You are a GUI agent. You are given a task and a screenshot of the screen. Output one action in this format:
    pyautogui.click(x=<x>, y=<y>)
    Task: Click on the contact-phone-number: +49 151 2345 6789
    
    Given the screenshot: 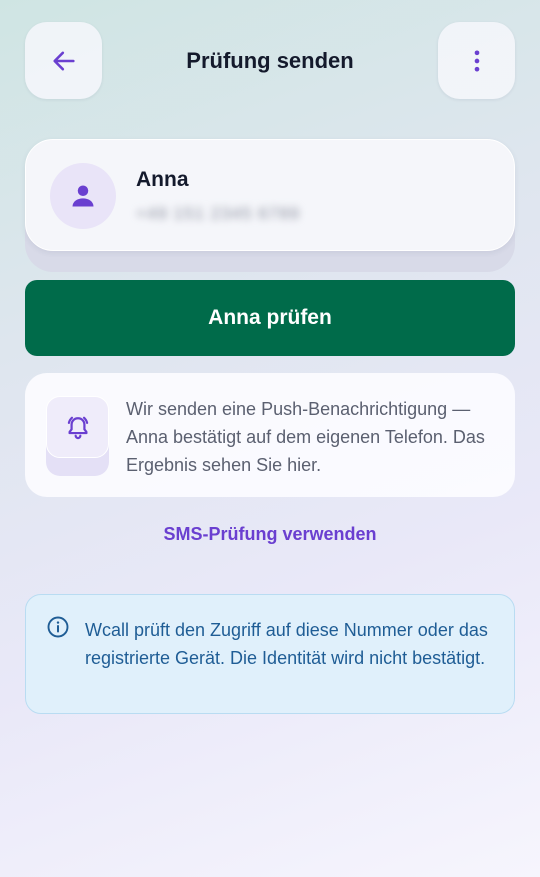 What is the action you would take?
    pyautogui.click(x=218, y=213)
    